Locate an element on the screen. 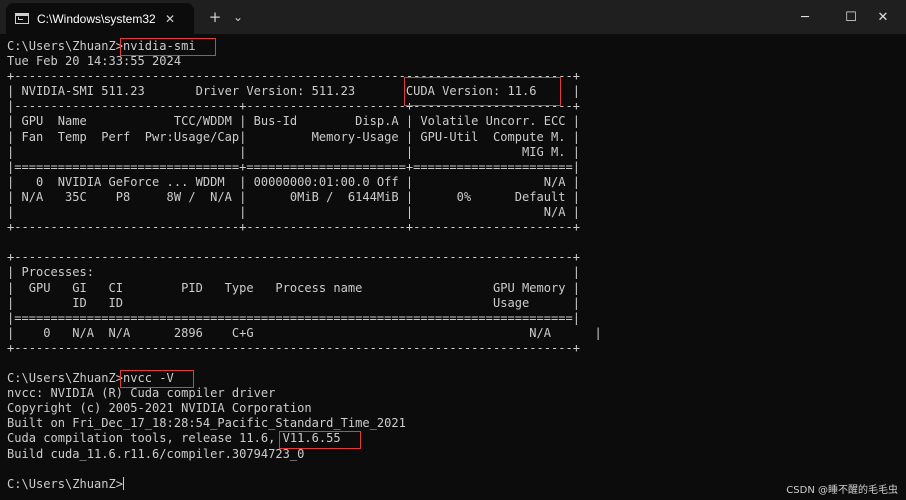  terminal-line: | Processes: | is located at coordinates (293, 272).